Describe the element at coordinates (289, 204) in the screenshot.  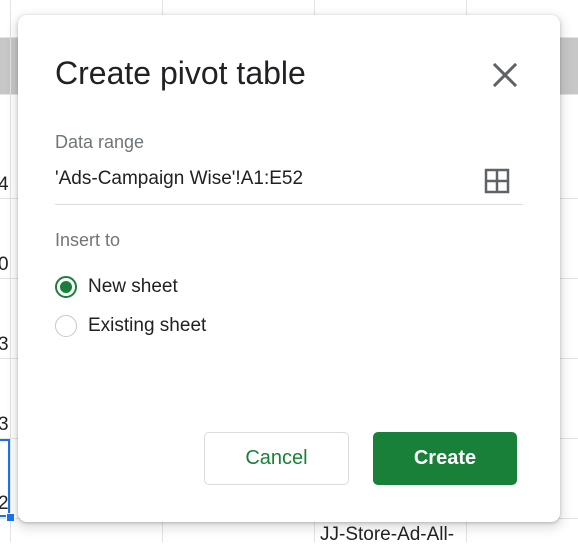
I see `data-range-underline` at that location.